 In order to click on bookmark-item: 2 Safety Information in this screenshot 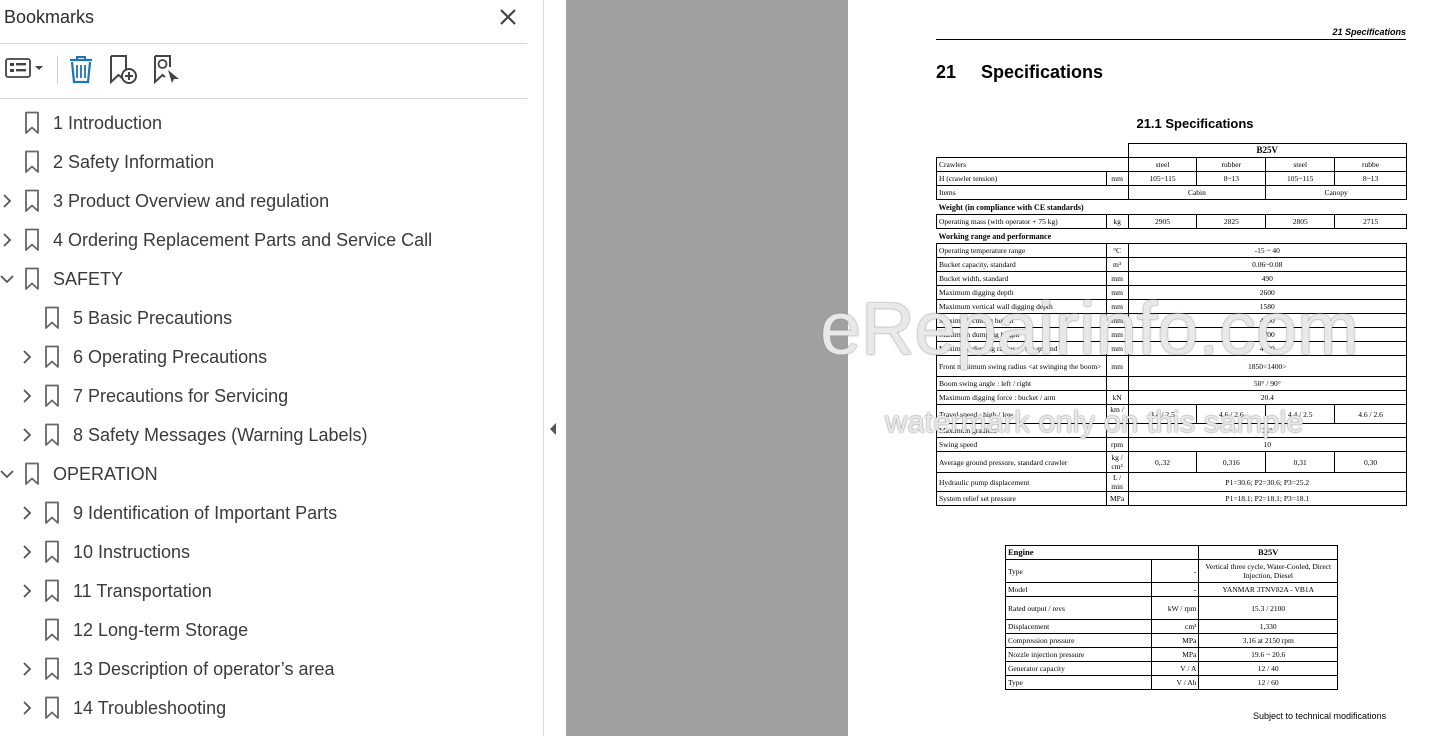, I will do `click(265, 162)`.